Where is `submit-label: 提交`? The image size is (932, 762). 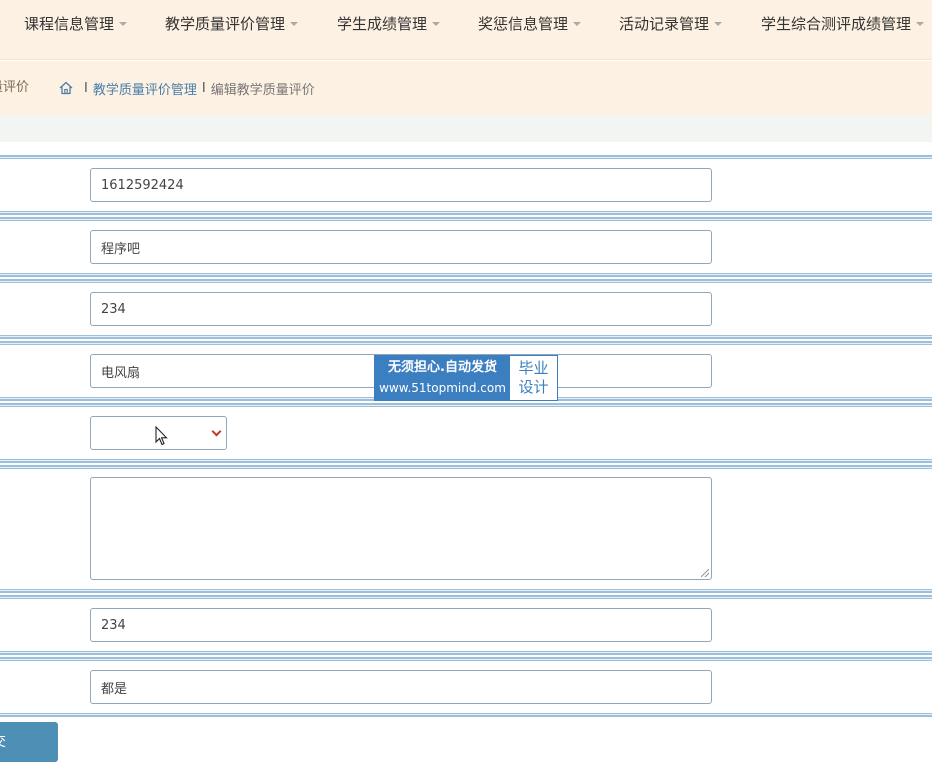
submit-label: 提交 is located at coordinates (3, 742).